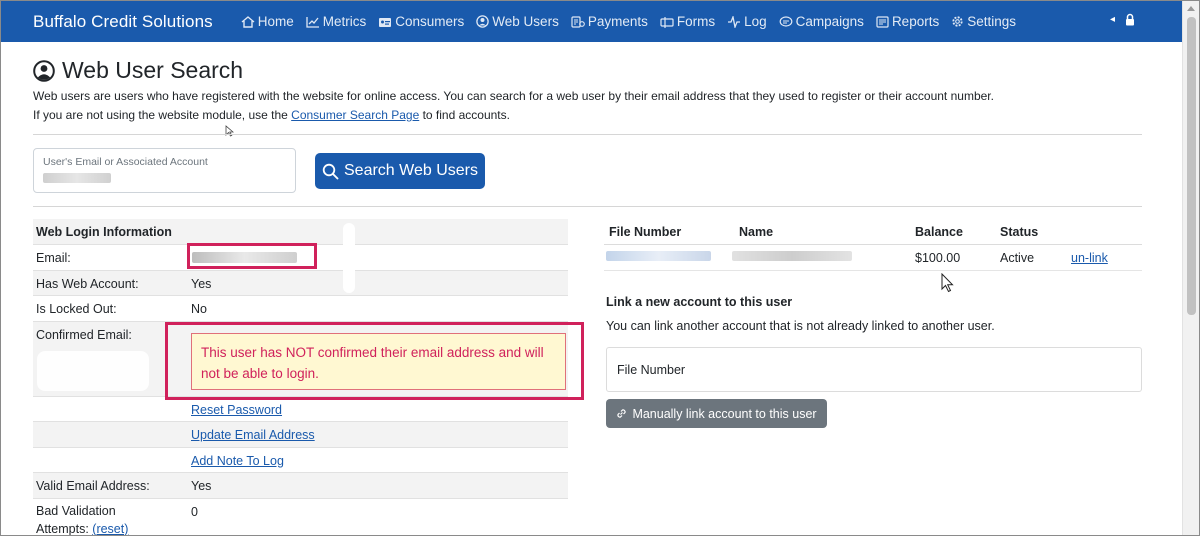  What do you see at coordinates (874, 369) in the screenshot?
I see `file-number-input: File Number` at bounding box center [874, 369].